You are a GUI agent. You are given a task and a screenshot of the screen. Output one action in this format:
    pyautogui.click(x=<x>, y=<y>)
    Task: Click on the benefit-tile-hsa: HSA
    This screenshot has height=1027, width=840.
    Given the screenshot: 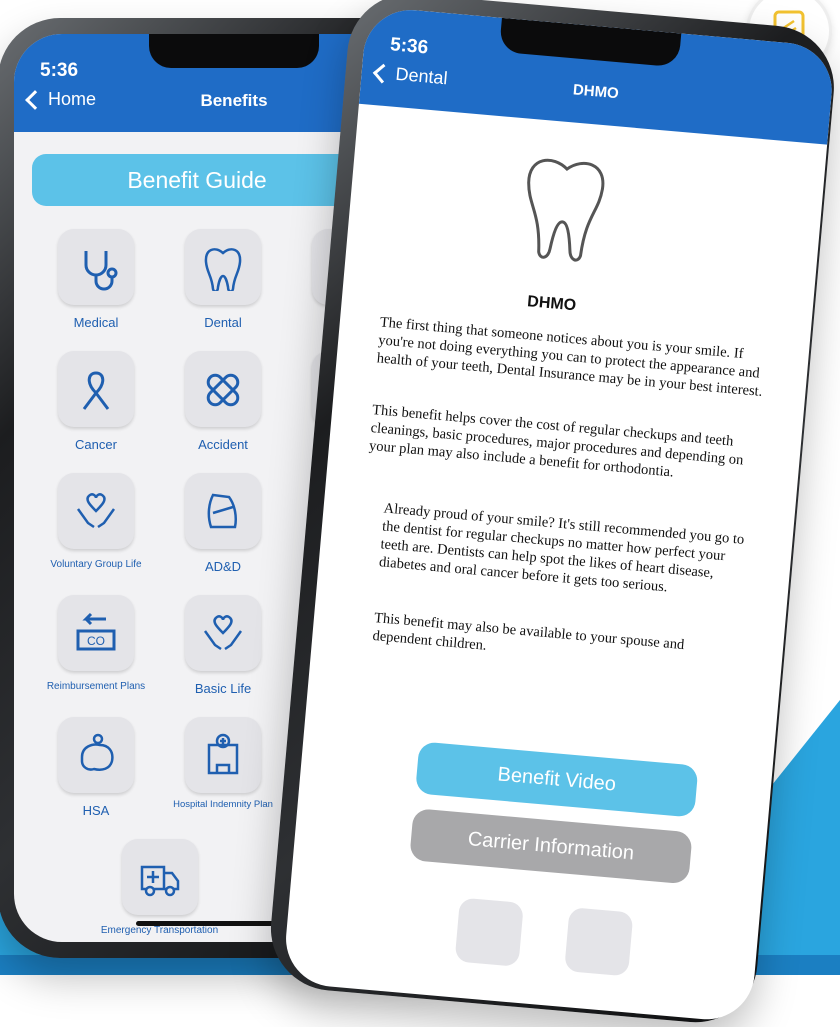 What is the action you would take?
    pyautogui.click(x=96, y=767)
    